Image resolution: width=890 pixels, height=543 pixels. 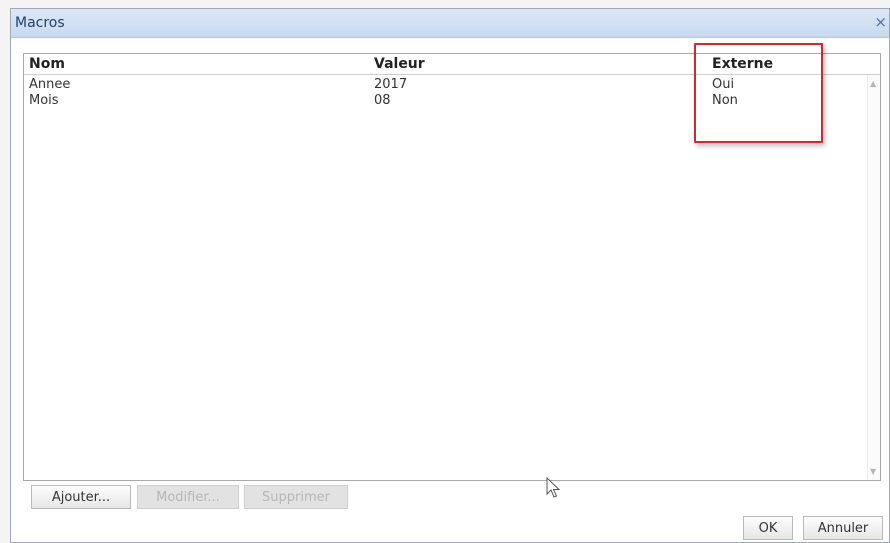 I want to click on chevron-down-icon: ▼, so click(x=873, y=471).